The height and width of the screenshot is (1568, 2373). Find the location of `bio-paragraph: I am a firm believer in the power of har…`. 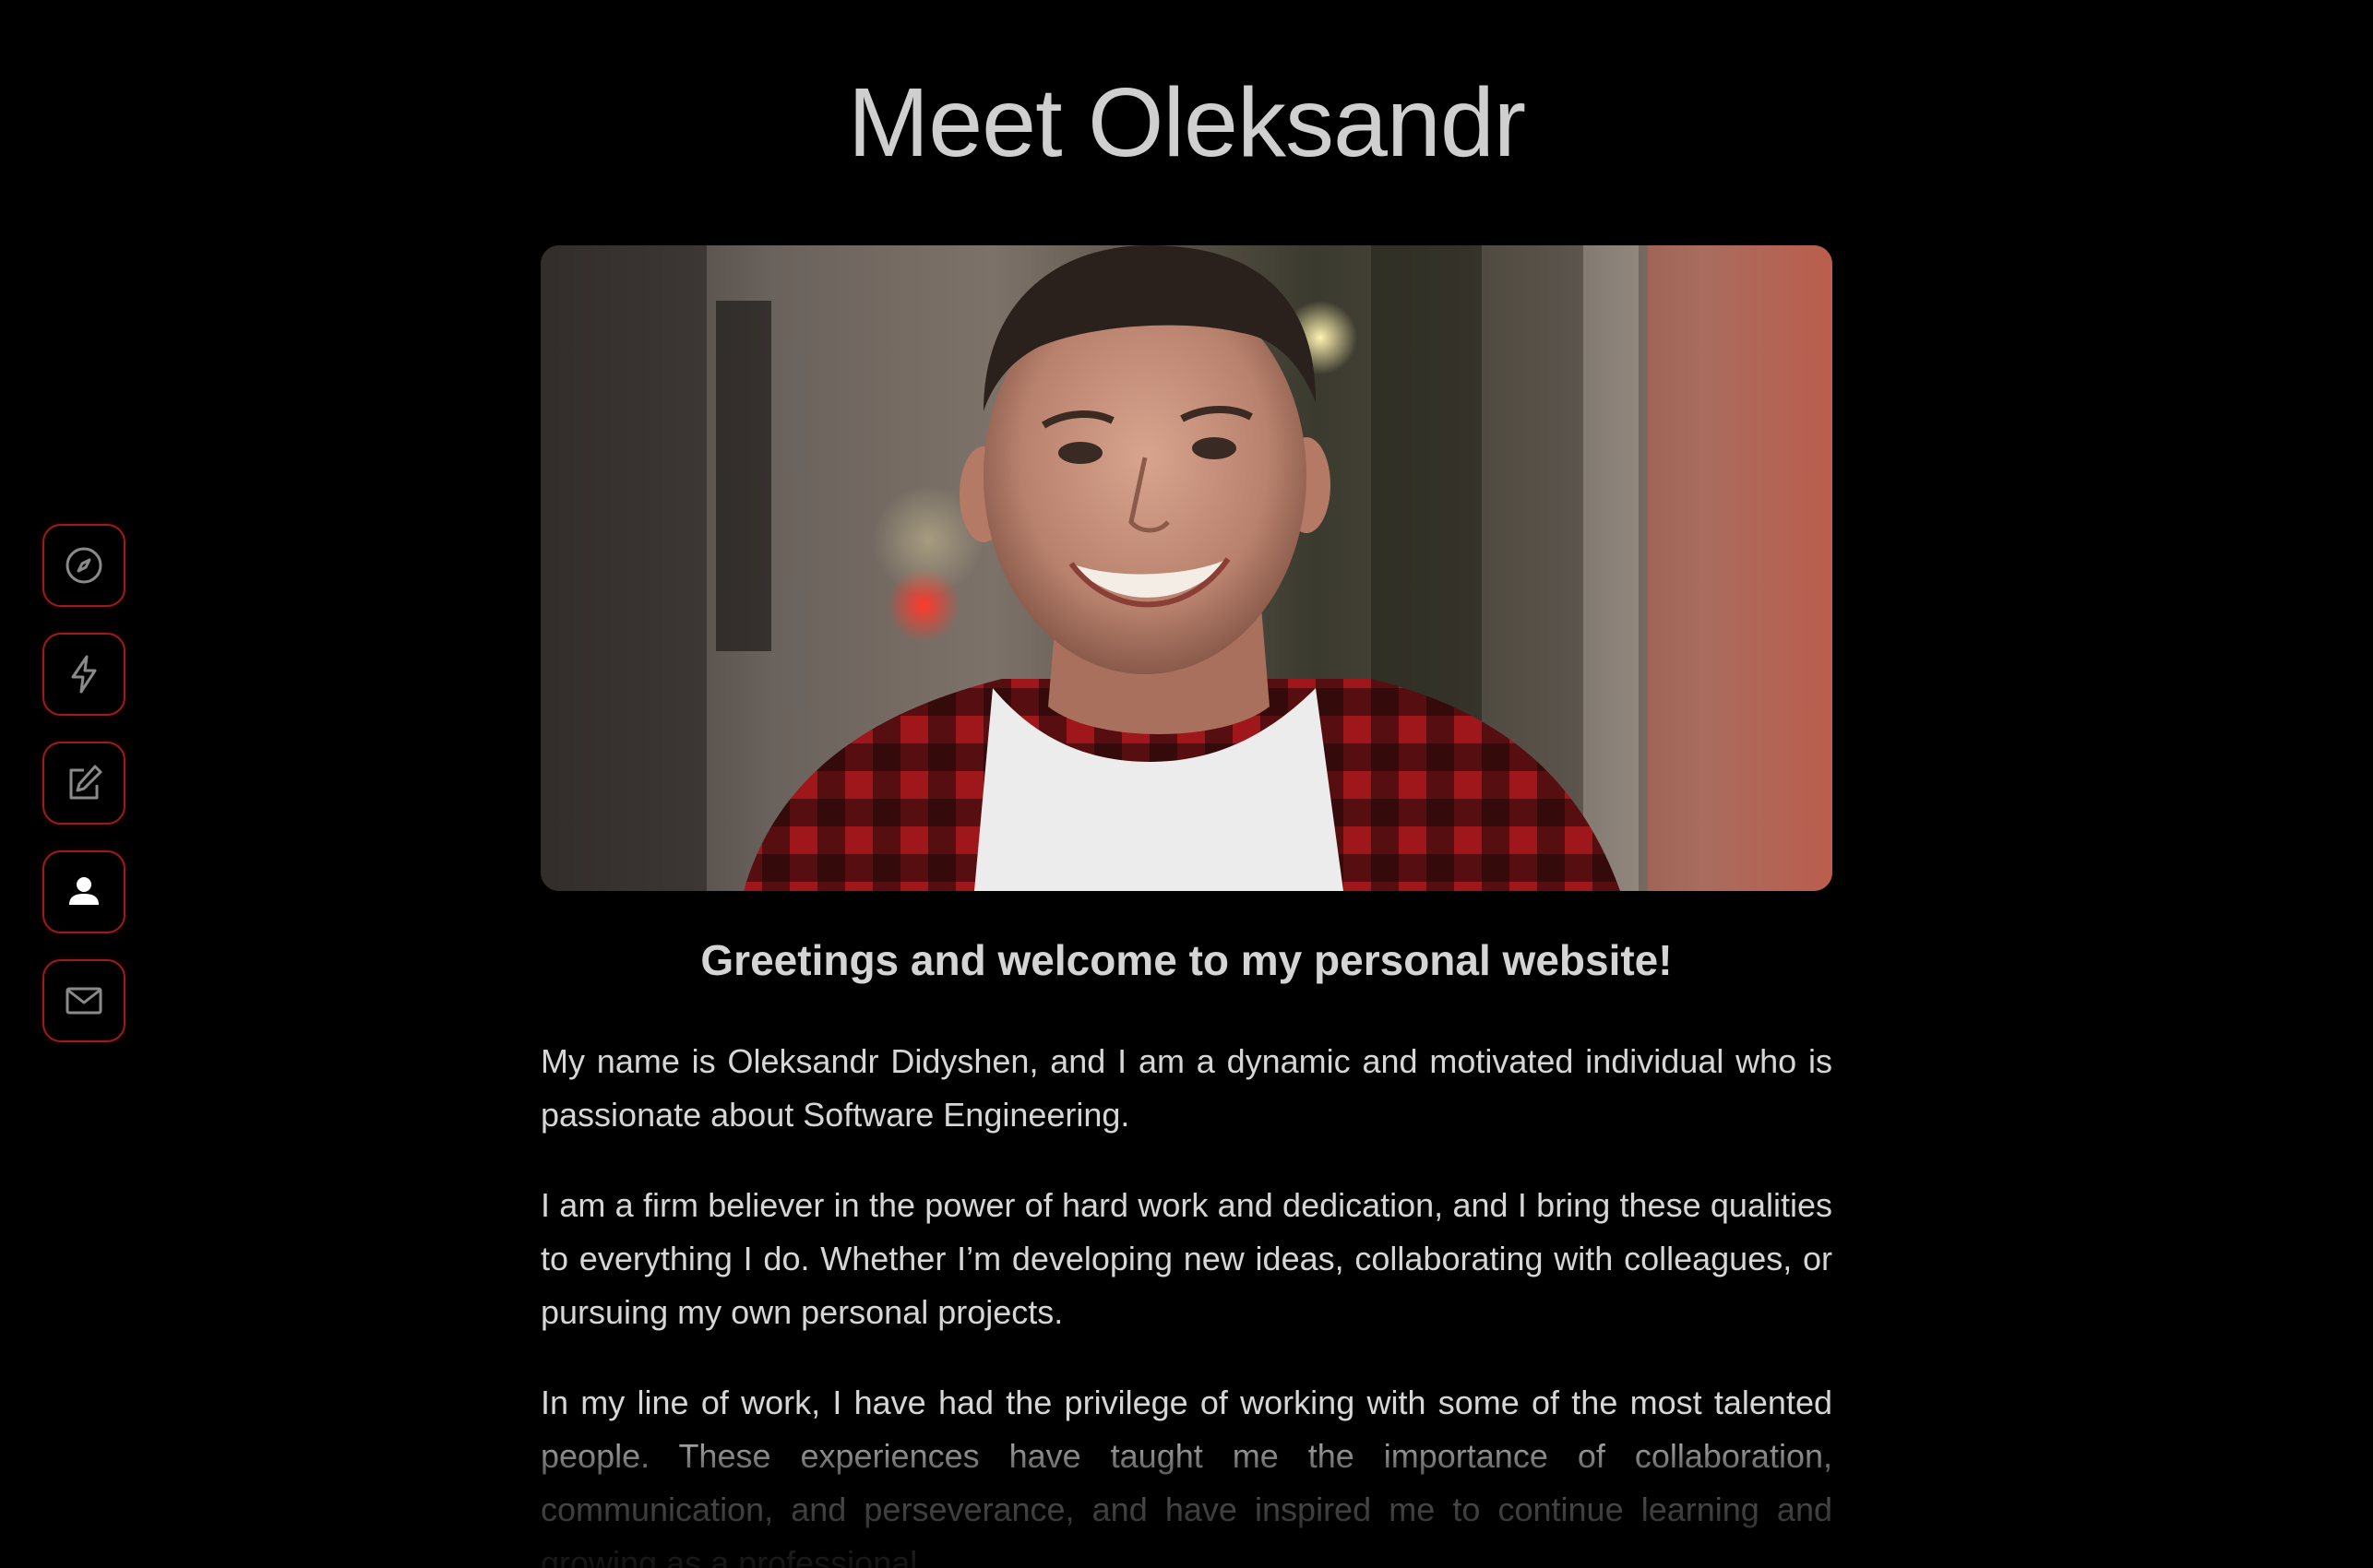

bio-paragraph: I am a firm believer in the power of har… is located at coordinates (1186, 1258).